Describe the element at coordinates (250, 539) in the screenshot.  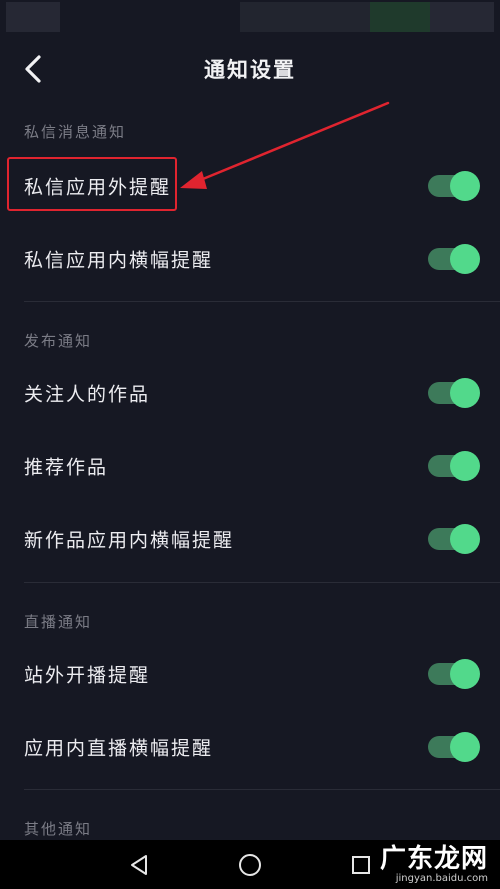
I see `settings-row: 新作品应用内横幅提醒` at that location.